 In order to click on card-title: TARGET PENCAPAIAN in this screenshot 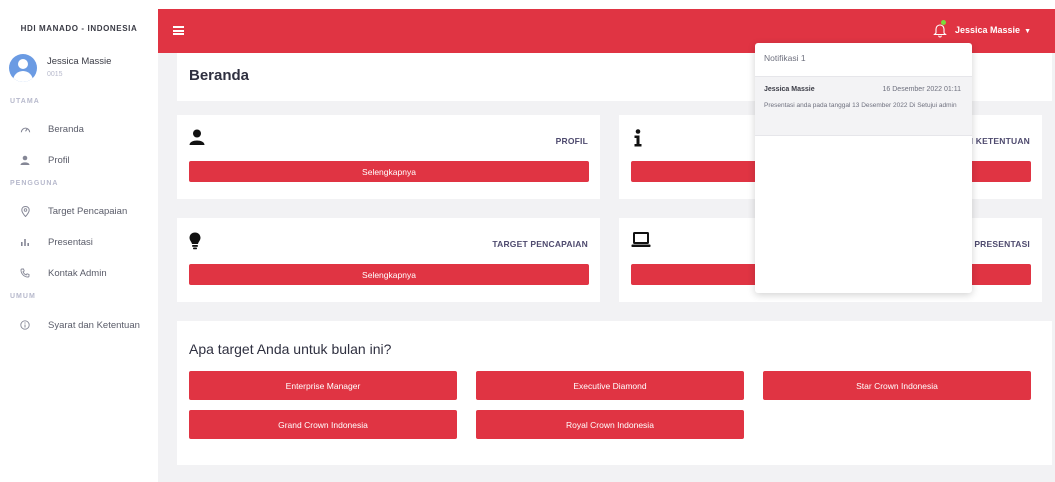, I will do `click(540, 244)`.